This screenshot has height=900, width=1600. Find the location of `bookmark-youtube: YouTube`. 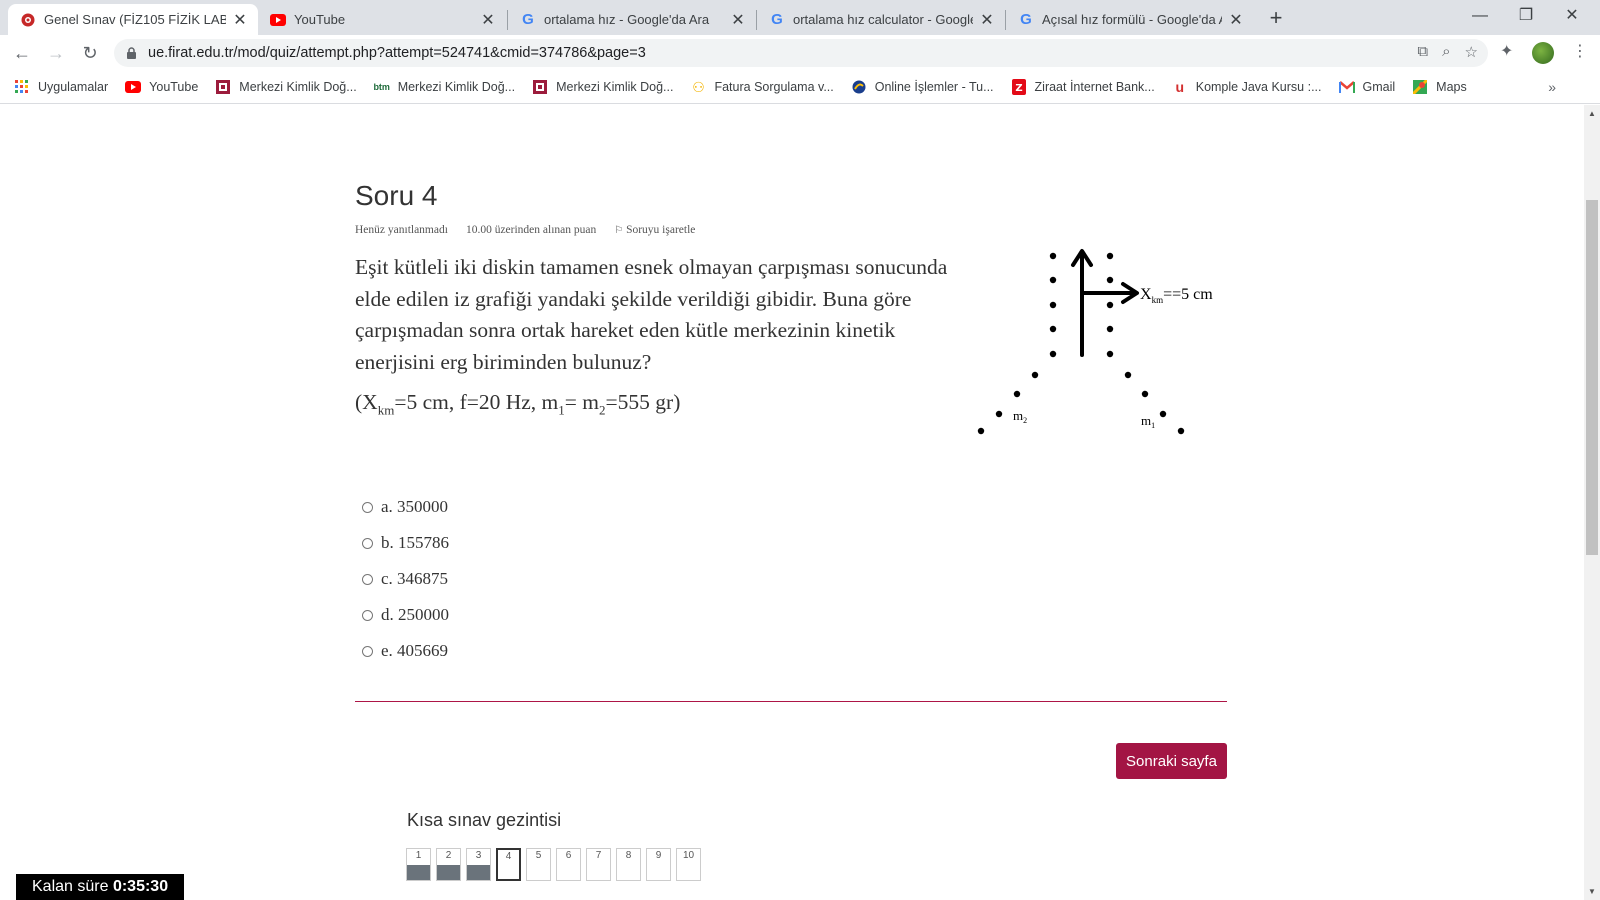

bookmark-youtube: YouTube is located at coordinates (161, 87).